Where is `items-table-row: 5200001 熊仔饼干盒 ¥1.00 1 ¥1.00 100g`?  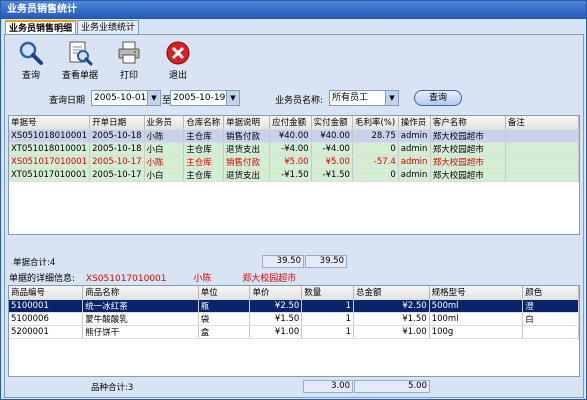 items-table-row: 5200001 熊仔饼干盒 ¥1.00 1 ¥1.00 100g is located at coordinates (294, 332).